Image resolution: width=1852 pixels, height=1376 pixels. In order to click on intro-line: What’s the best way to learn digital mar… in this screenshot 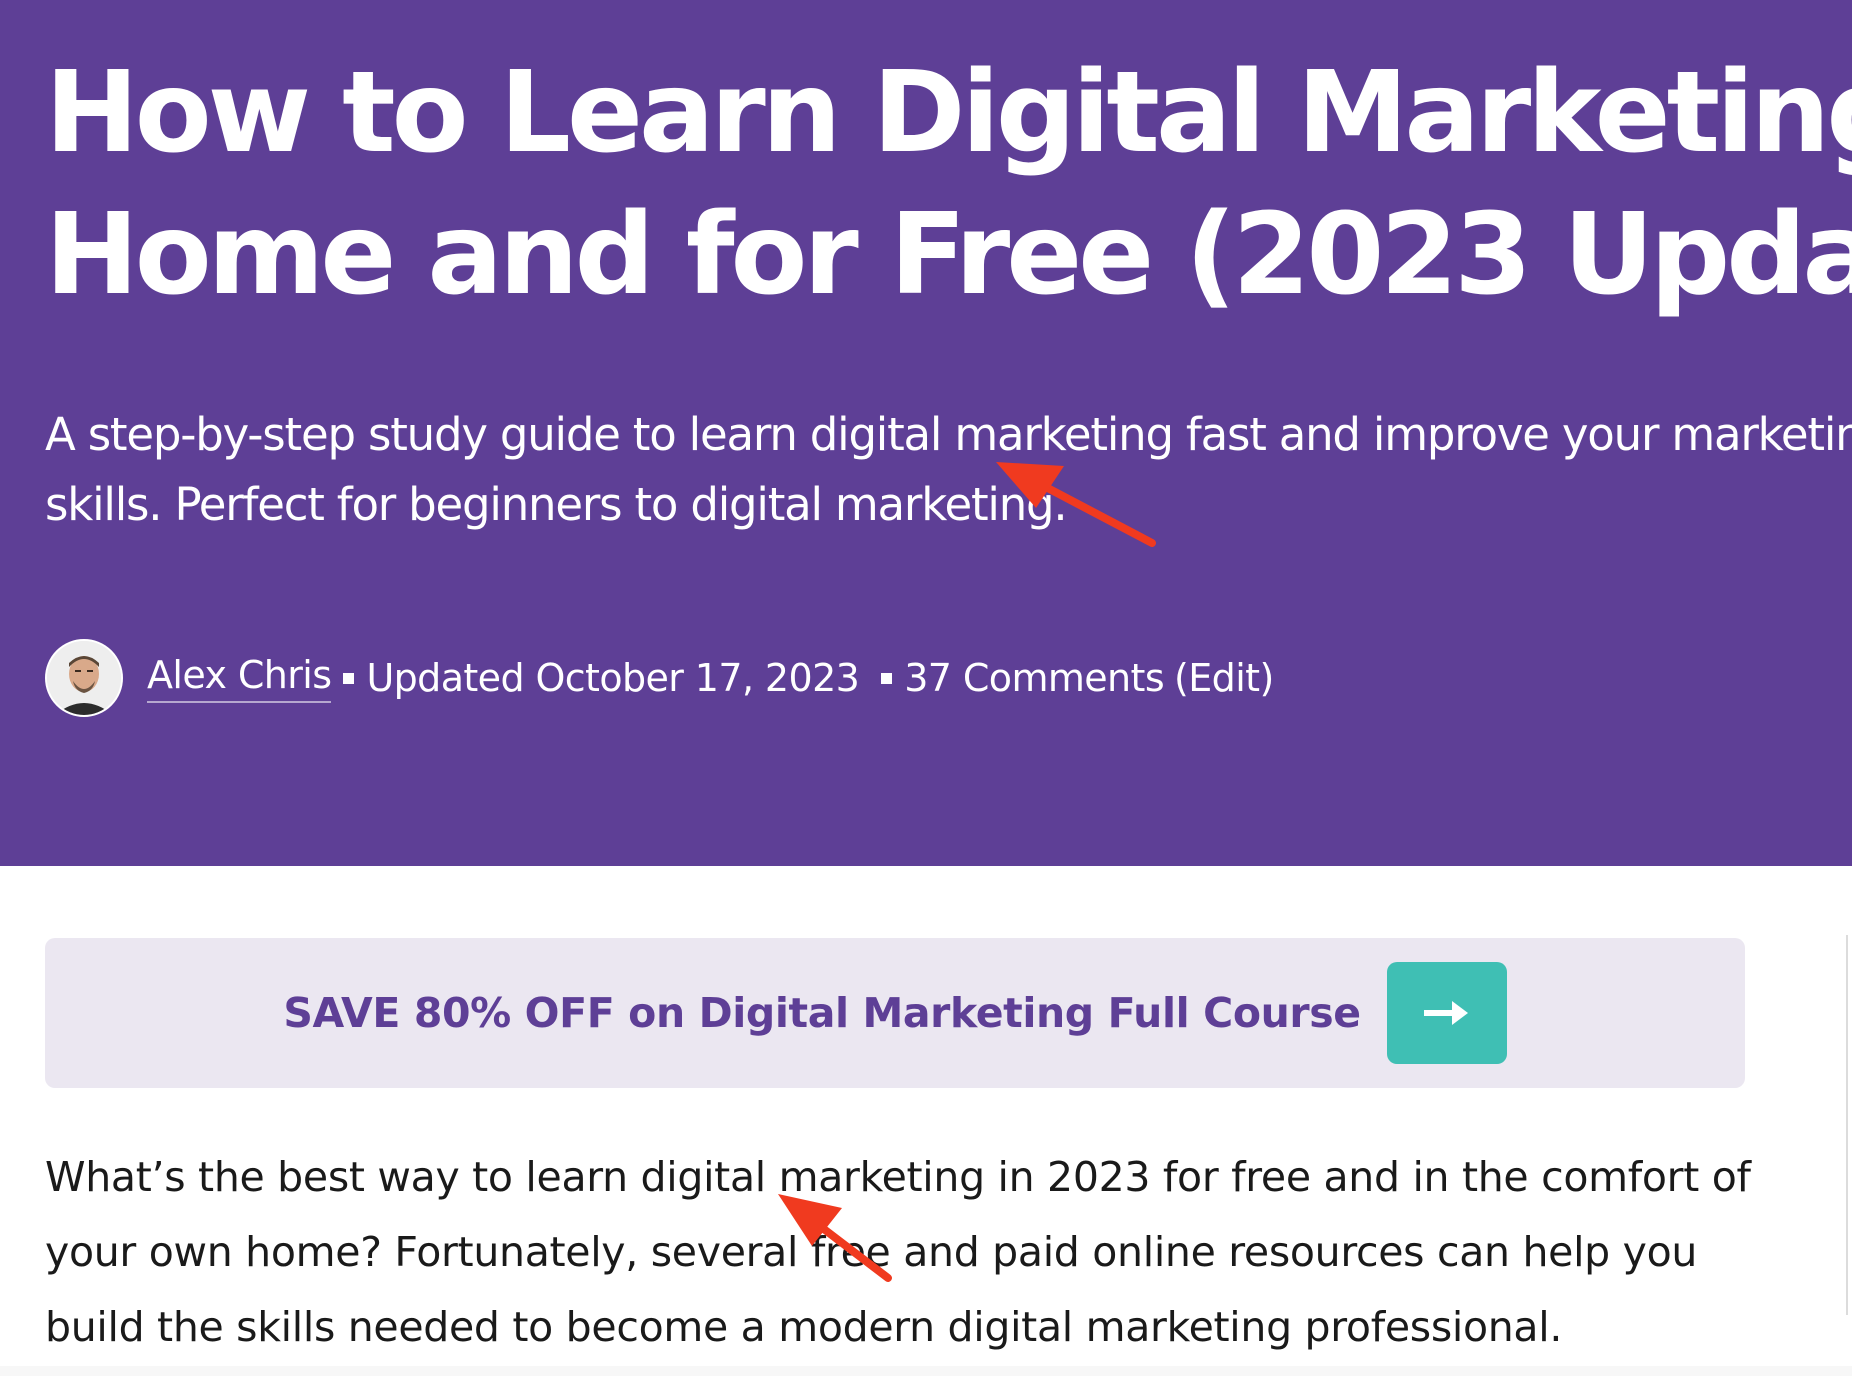, I will do `click(898, 1177)`.